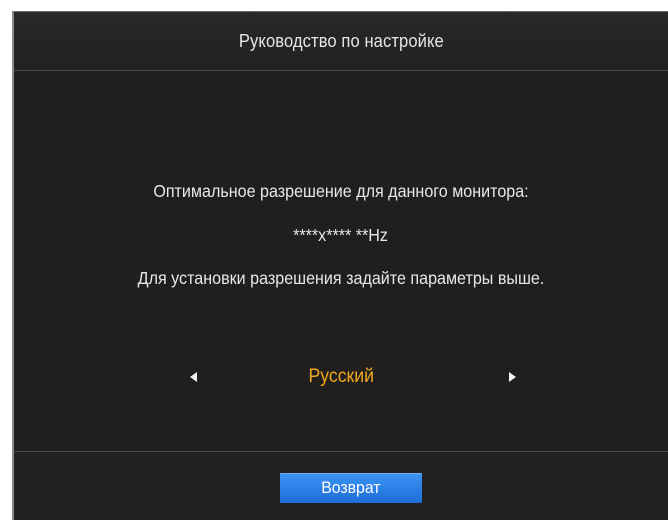 The width and height of the screenshot is (668, 520). I want to click on dialog-footer: Возврат, so click(341, 485).